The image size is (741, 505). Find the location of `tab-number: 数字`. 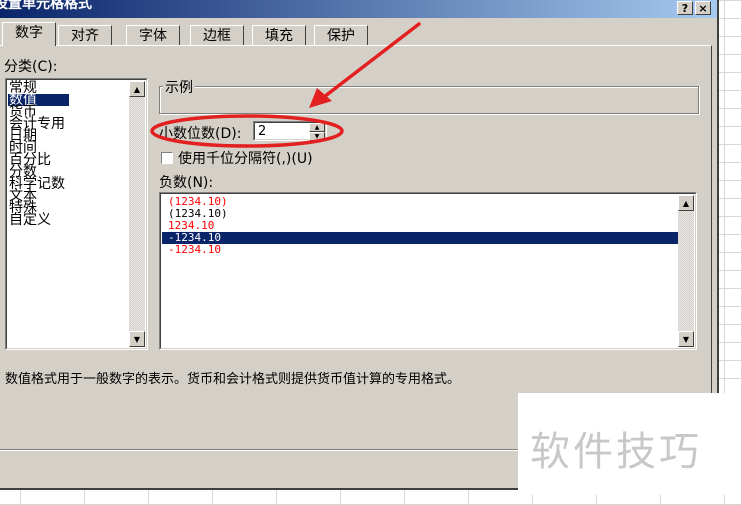

tab-number: 数字 is located at coordinates (29, 34).